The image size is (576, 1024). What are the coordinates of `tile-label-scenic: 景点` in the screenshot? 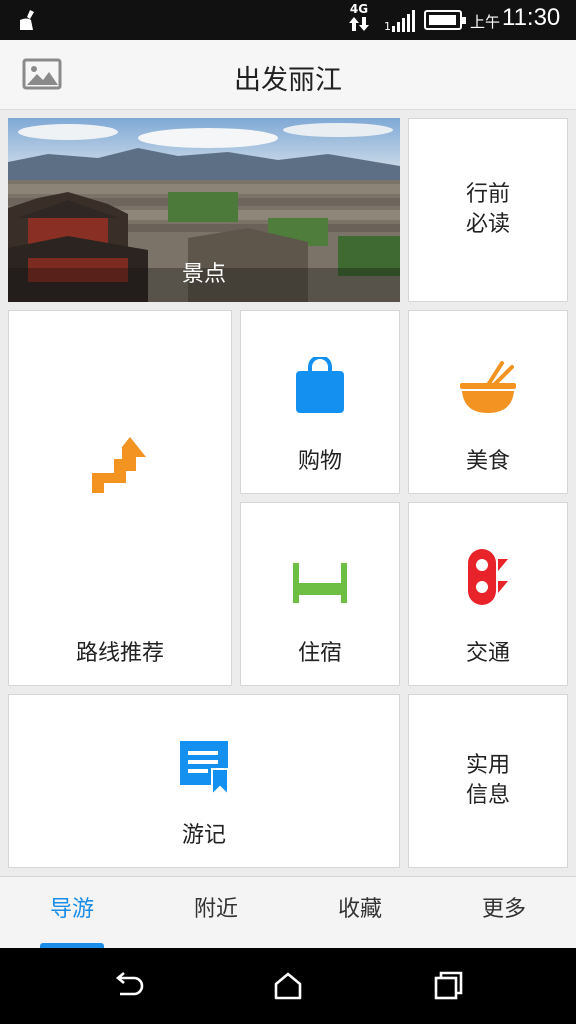 It's located at (203, 274).